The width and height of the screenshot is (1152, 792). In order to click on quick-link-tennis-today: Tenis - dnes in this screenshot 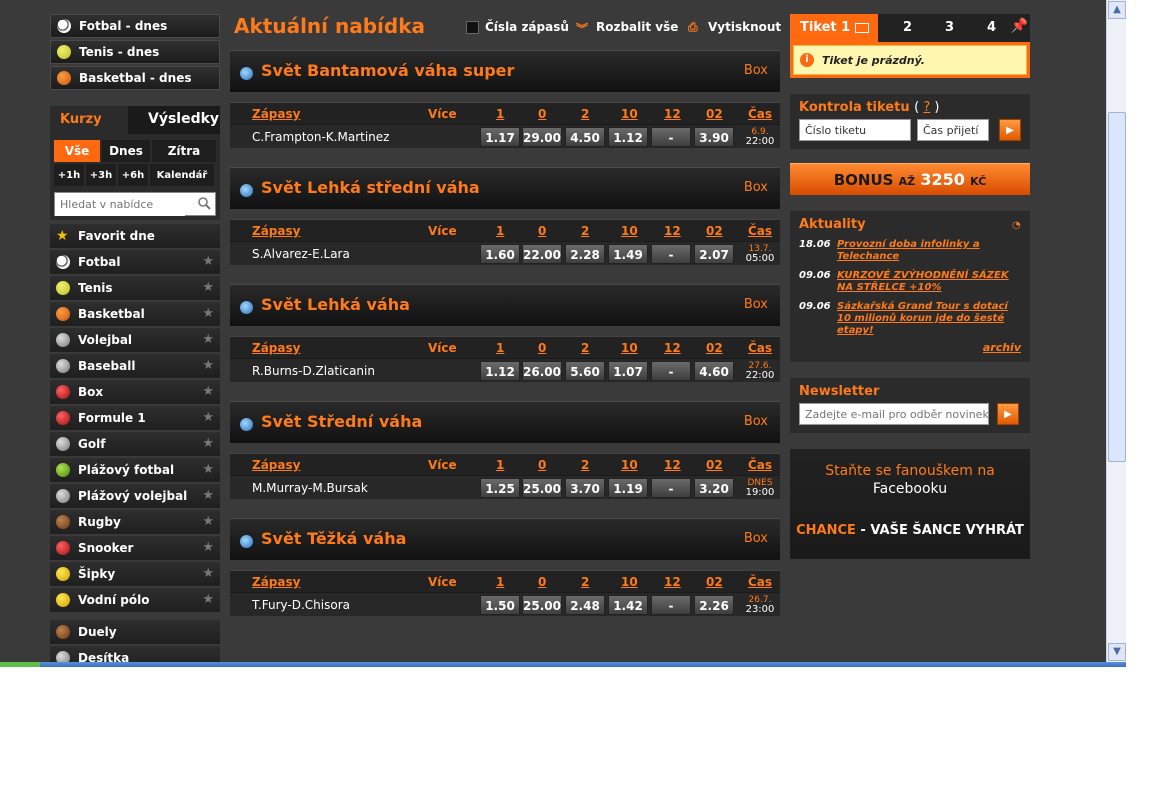, I will do `click(135, 52)`.